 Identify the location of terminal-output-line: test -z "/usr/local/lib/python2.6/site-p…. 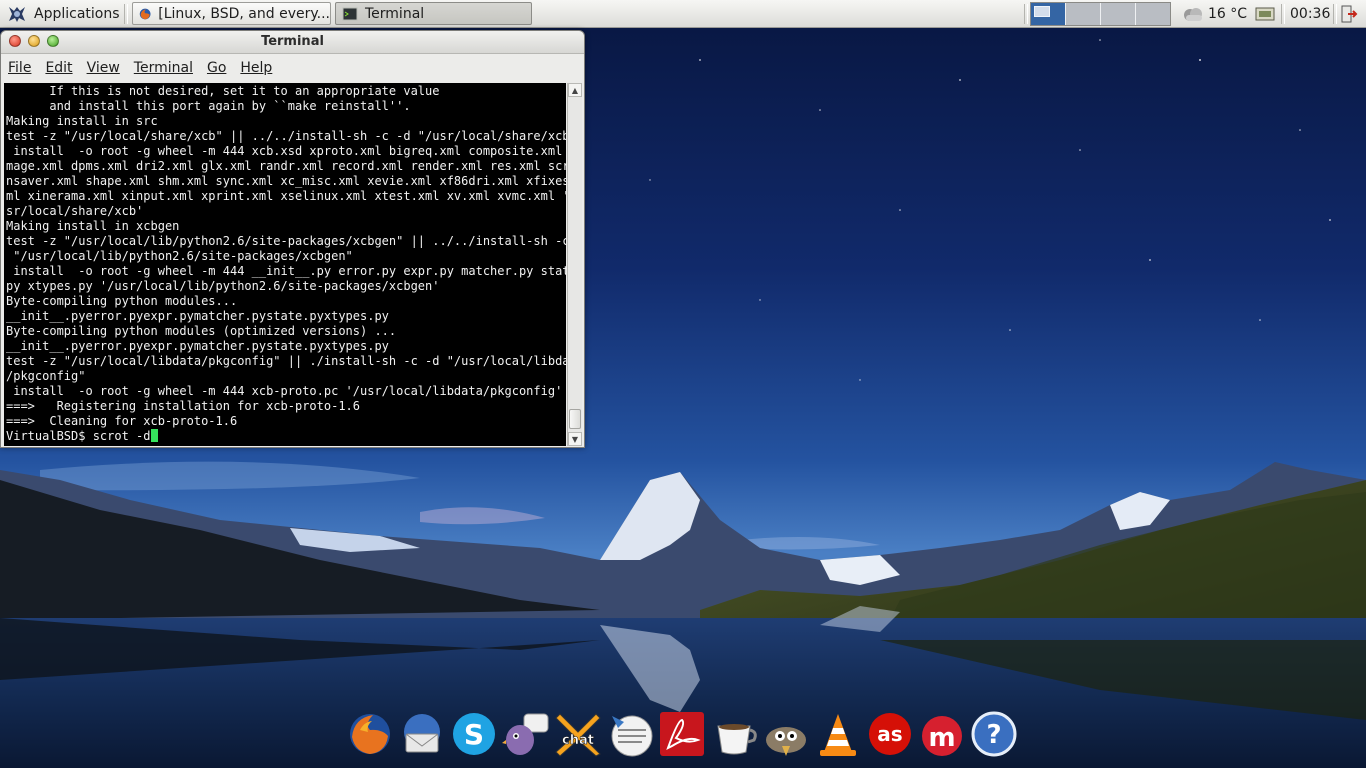
(286, 241).